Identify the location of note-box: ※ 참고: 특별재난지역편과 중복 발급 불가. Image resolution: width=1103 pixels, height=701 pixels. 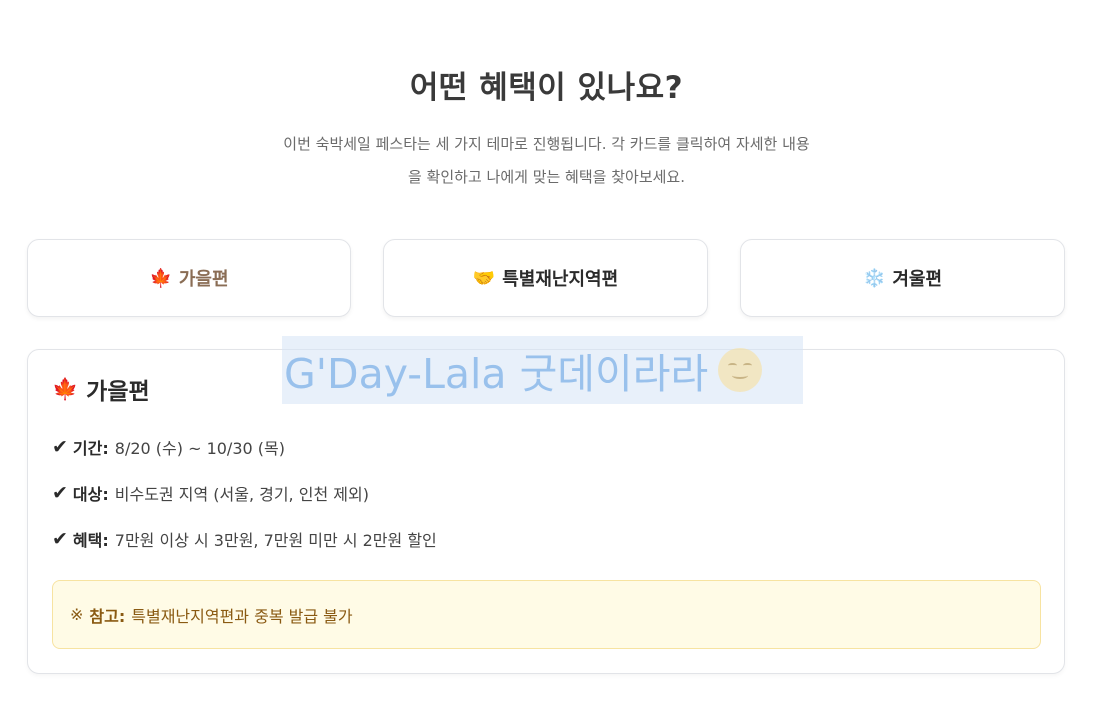
(546, 614).